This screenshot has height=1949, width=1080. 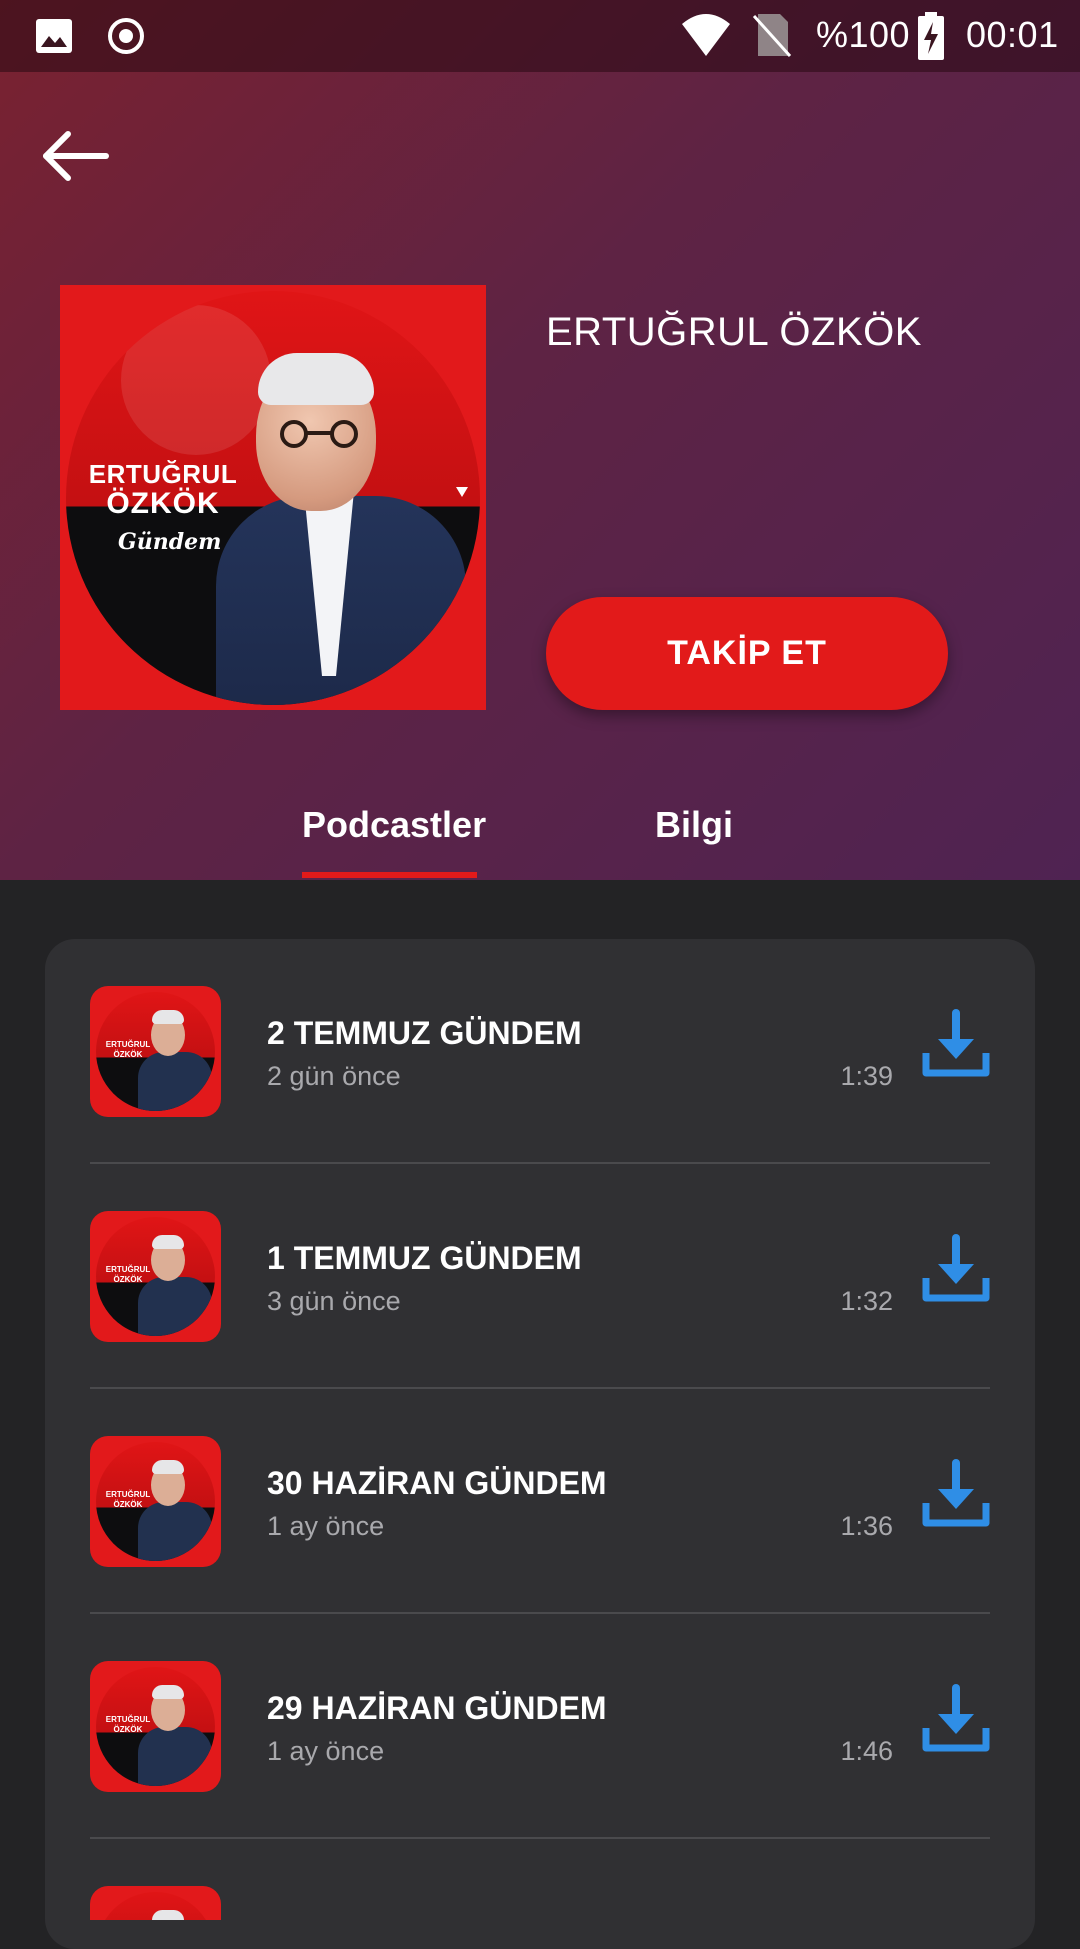 I want to click on gallery-icon, so click(x=54, y=38).